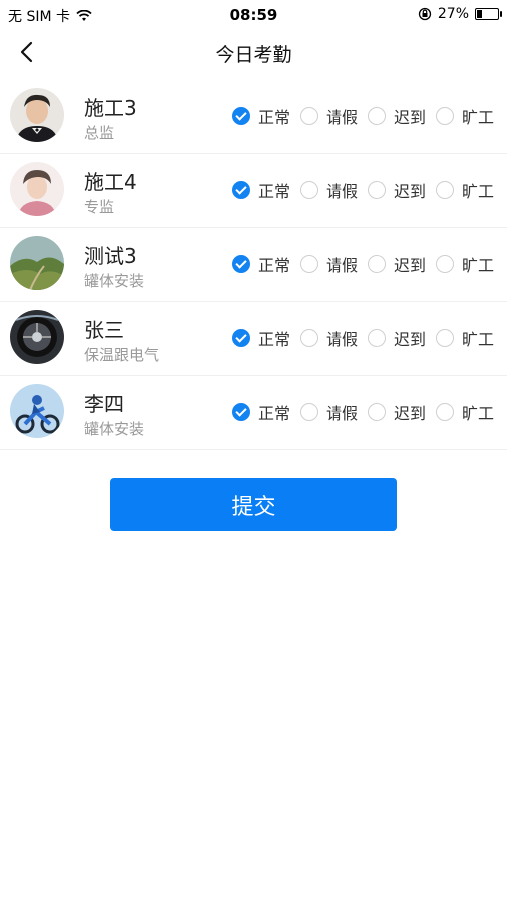 This screenshot has width=507, height=900. I want to click on battery-icon, so click(488, 14).